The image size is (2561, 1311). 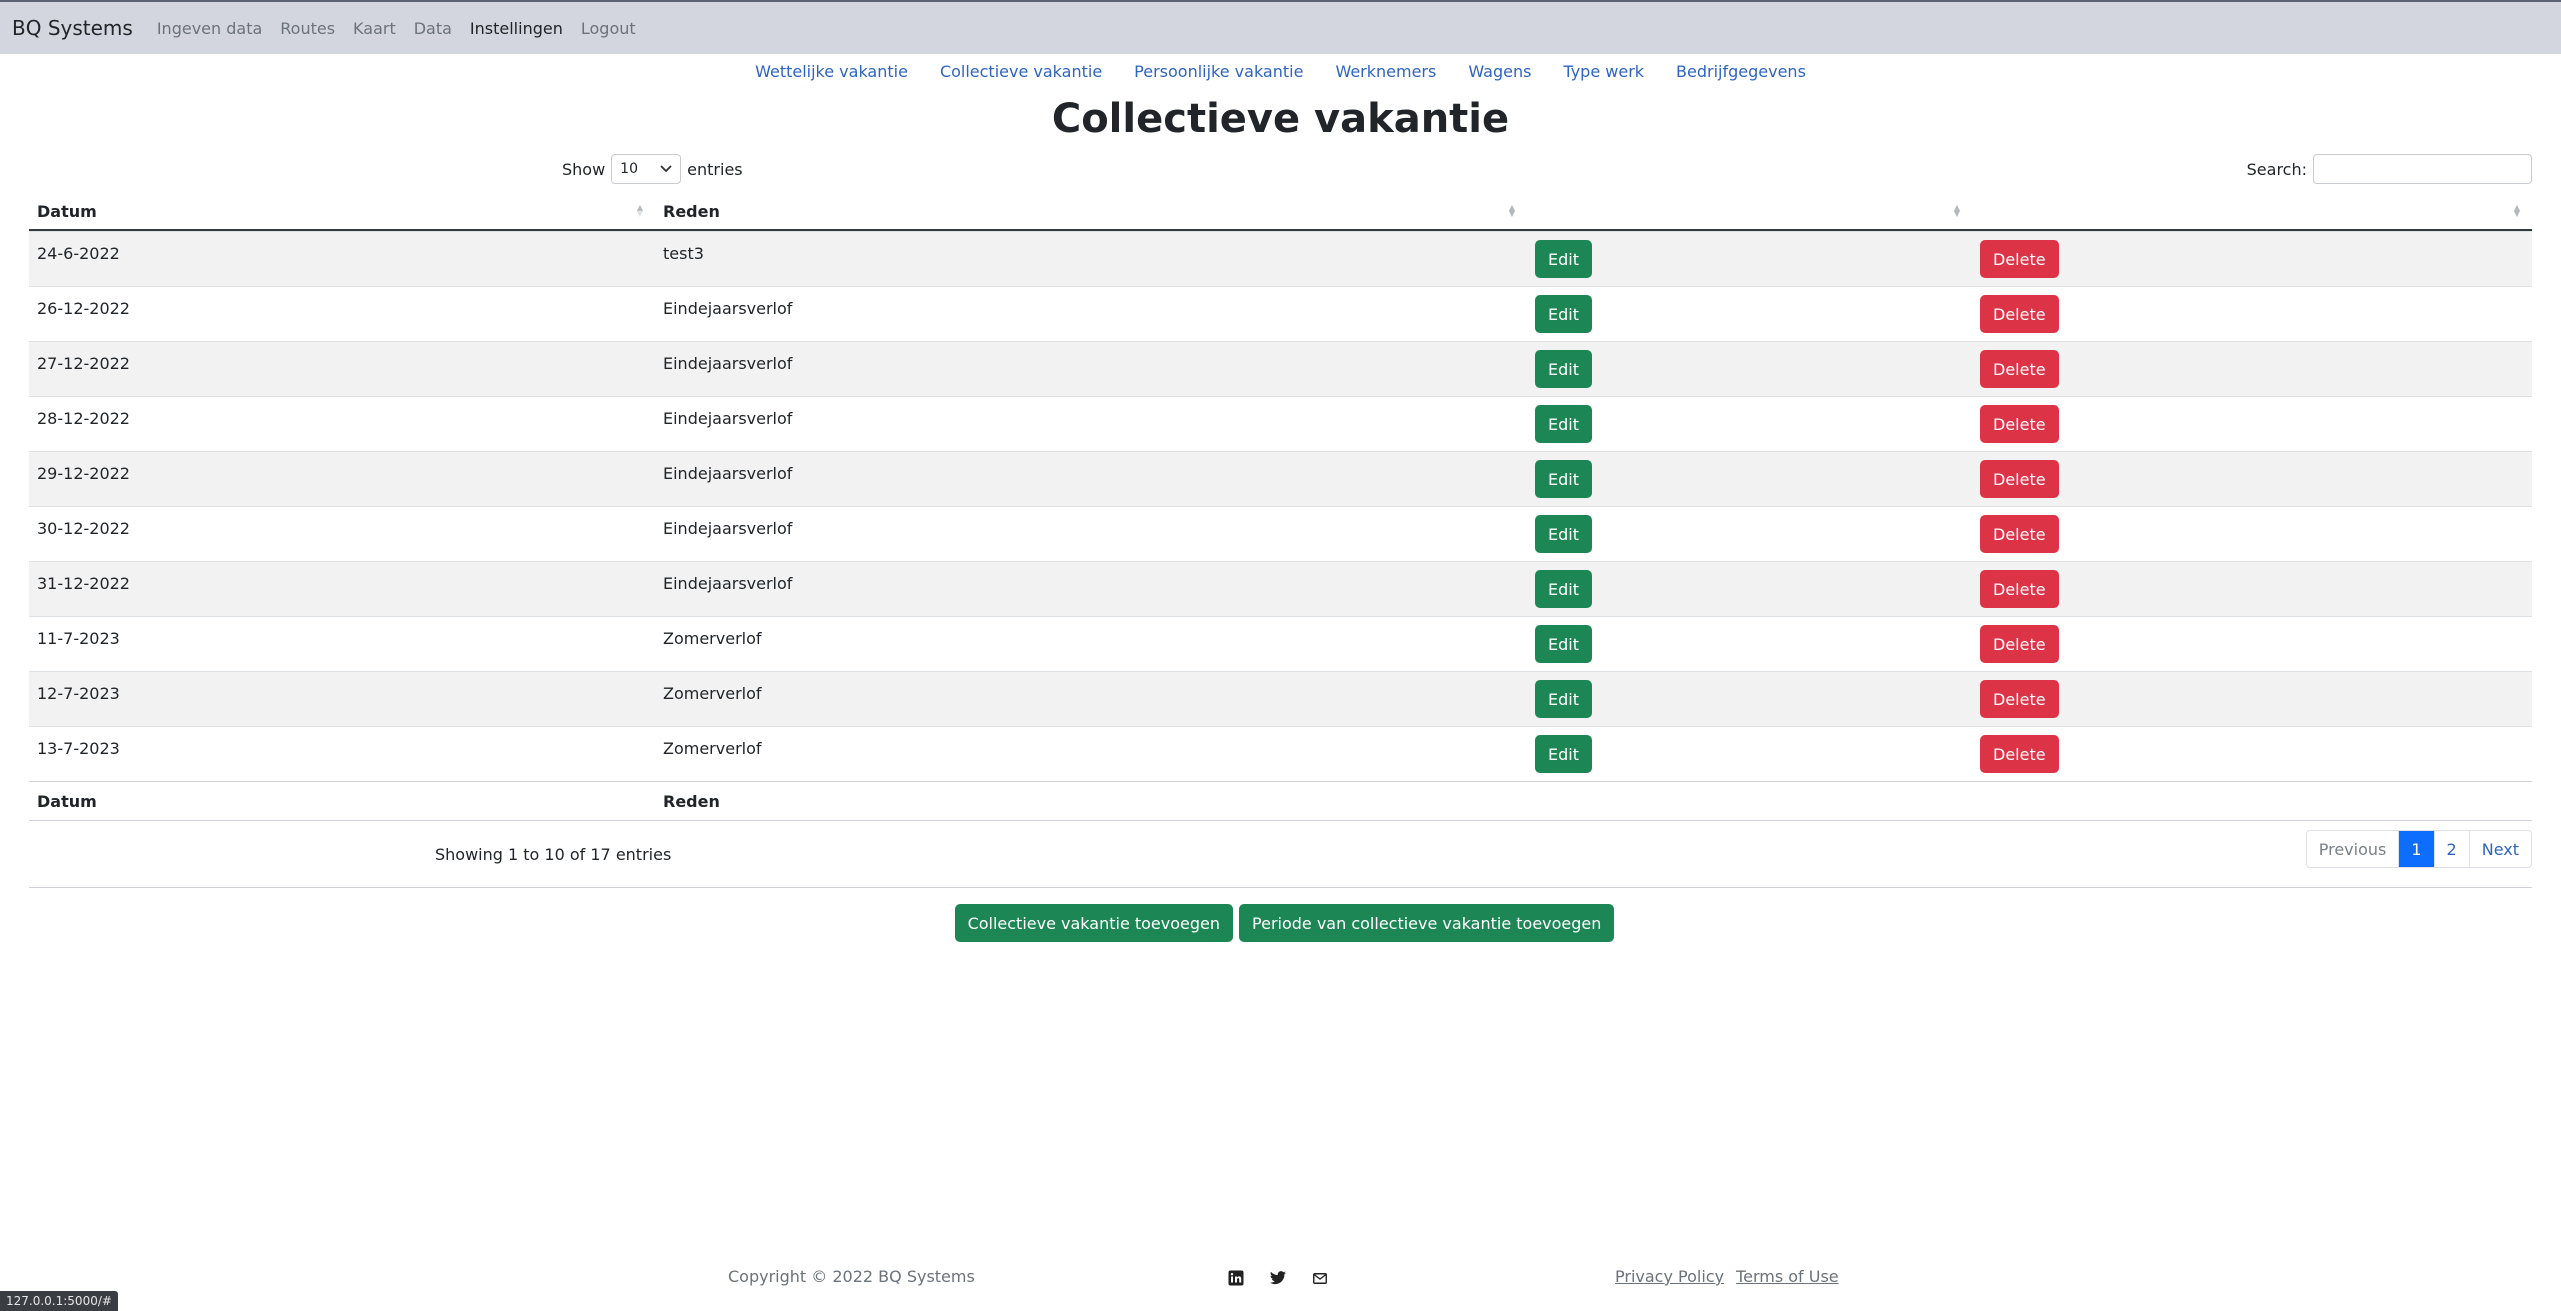 What do you see at coordinates (1236, 1278) in the screenshot?
I see `linkedin-icon` at bounding box center [1236, 1278].